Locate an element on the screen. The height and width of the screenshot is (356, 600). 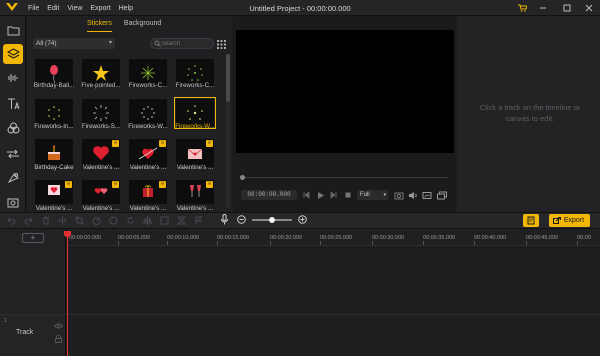
zoom-in-icon is located at coordinates (302, 219).